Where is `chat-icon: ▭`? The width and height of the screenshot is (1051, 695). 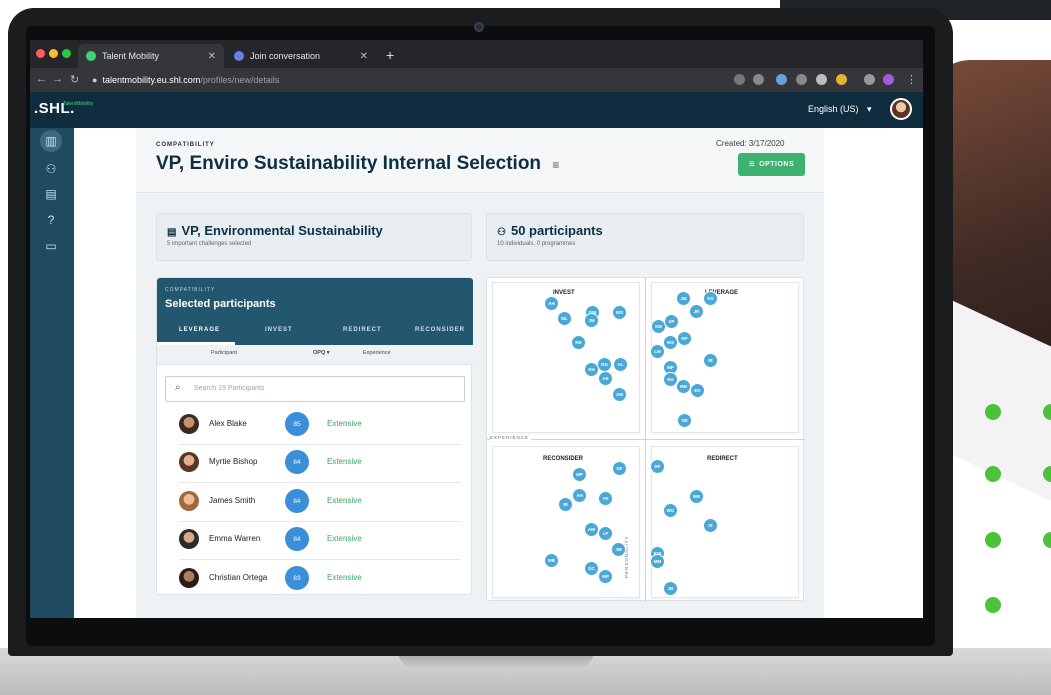 chat-icon: ▭ is located at coordinates (51, 246).